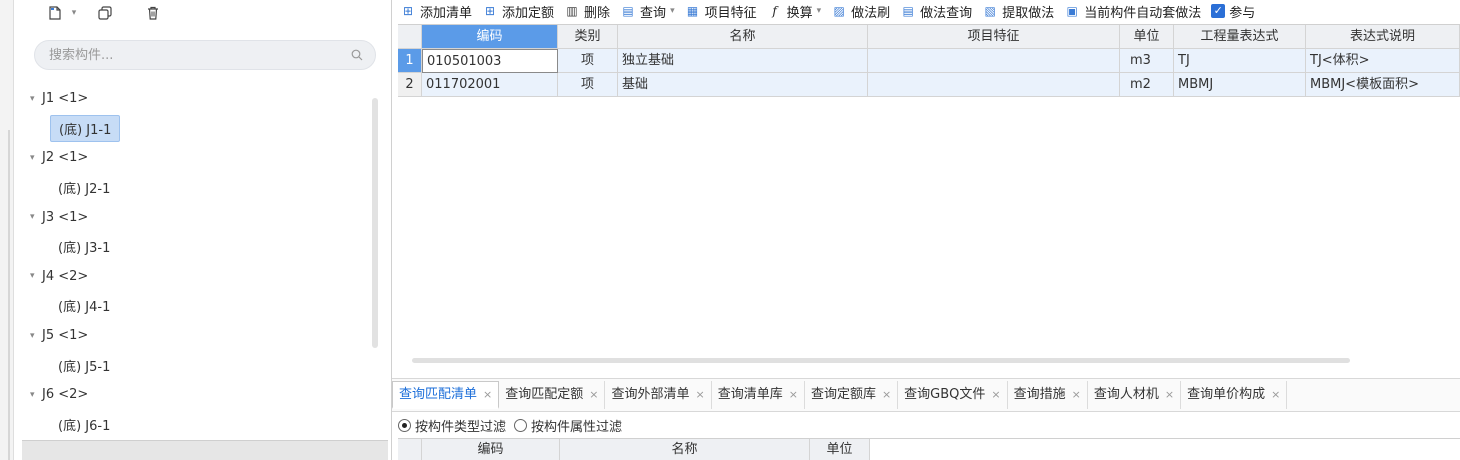 This screenshot has height=460, width=1460. What do you see at coordinates (194, 425) in the screenshot?
I see `tree-leaf: (底) J6-1` at bounding box center [194, 425].